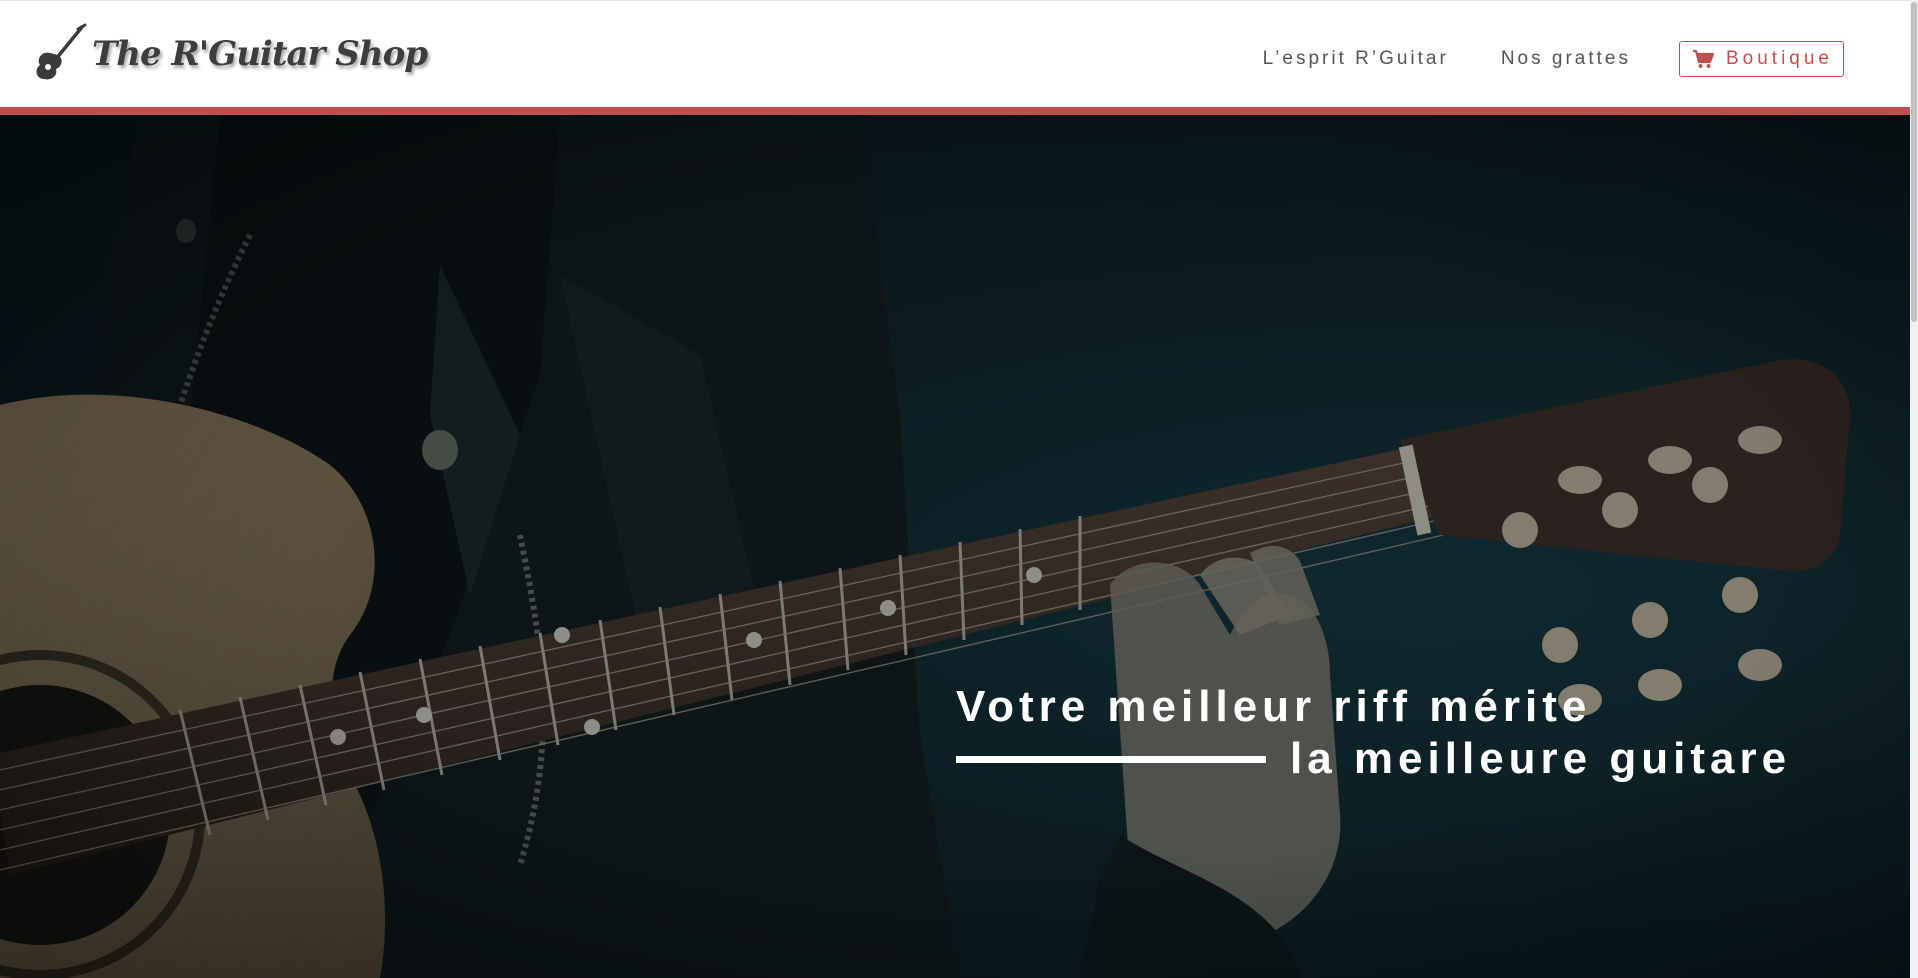 Image resolution: width=1918 pixels, height=978 pixels. What do you see at coordinates (955, 111) in the screenshot?
I see `header-accent-bar` at bounding box center [955, 111].